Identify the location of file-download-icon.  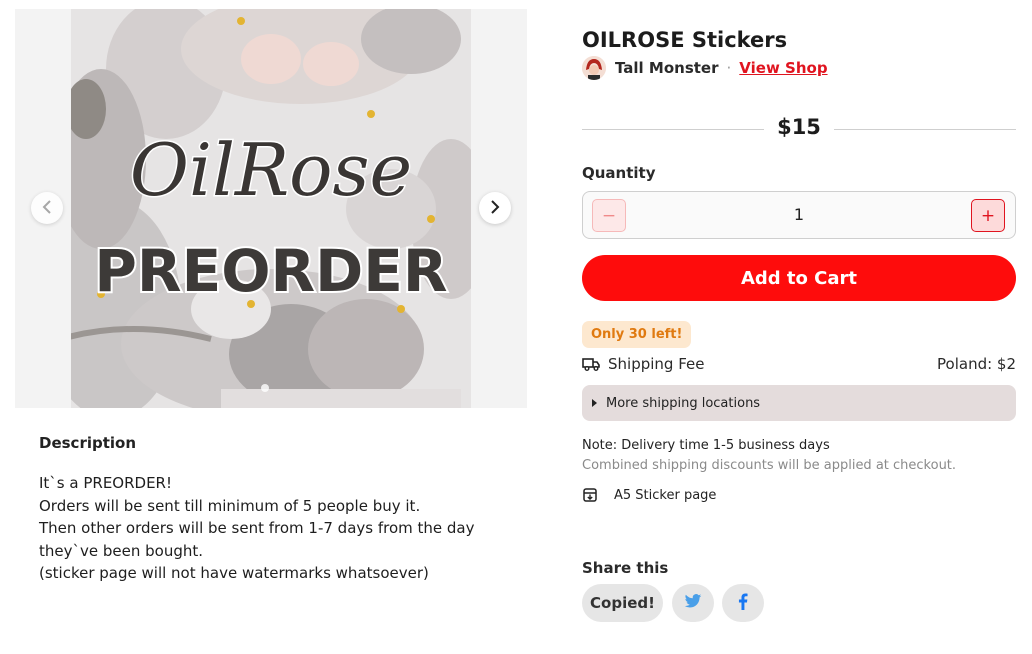
(590, 495).